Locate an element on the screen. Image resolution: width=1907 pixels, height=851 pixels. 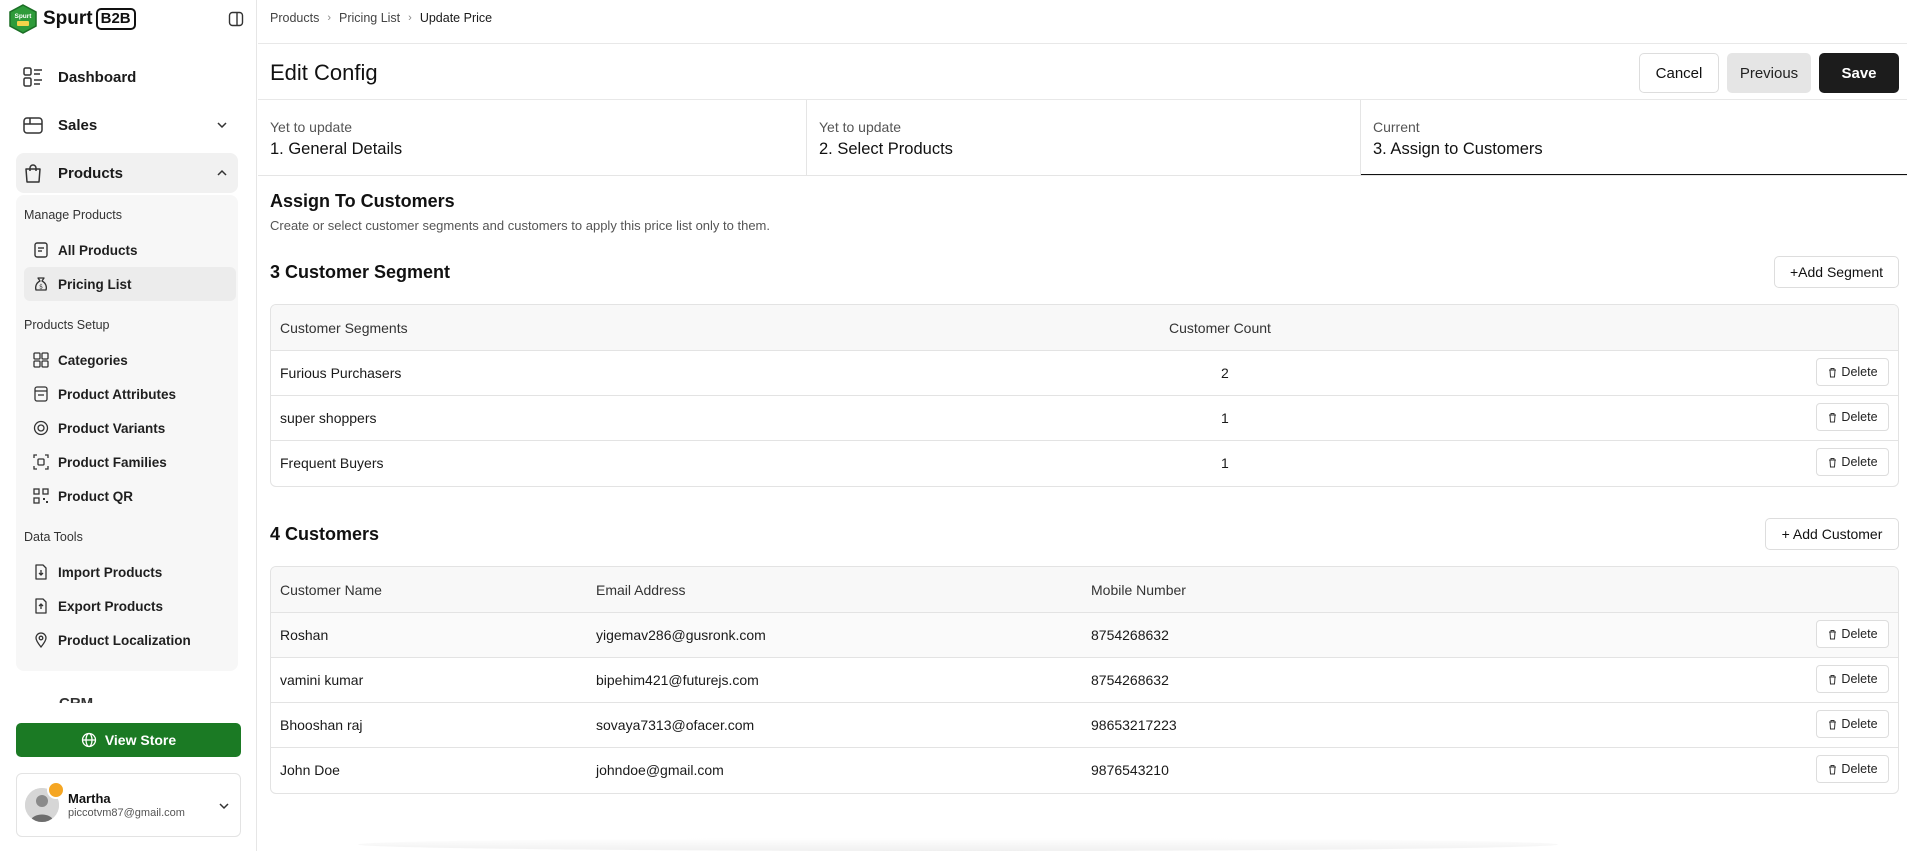
sales-icon is located at coordinates (33, 125).